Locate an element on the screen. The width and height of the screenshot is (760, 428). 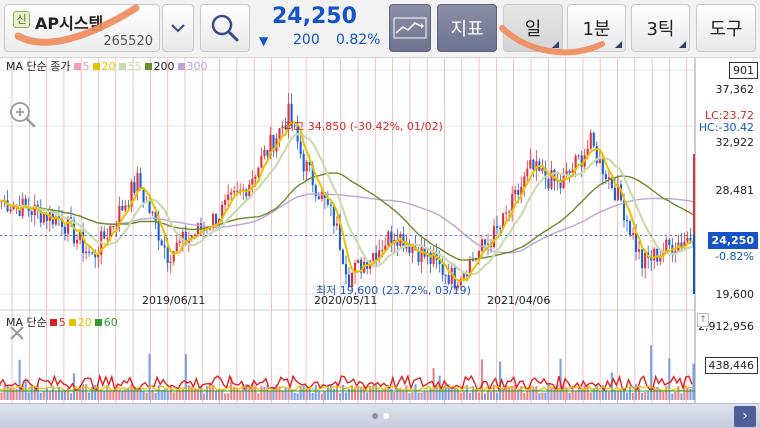
search-button is located at coordinates (225, 28).